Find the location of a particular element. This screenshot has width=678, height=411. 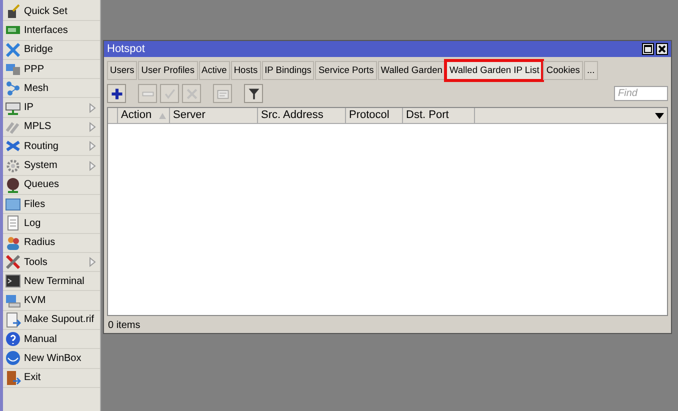

menu-item: Interfaces is located at coordinates (51, 31).